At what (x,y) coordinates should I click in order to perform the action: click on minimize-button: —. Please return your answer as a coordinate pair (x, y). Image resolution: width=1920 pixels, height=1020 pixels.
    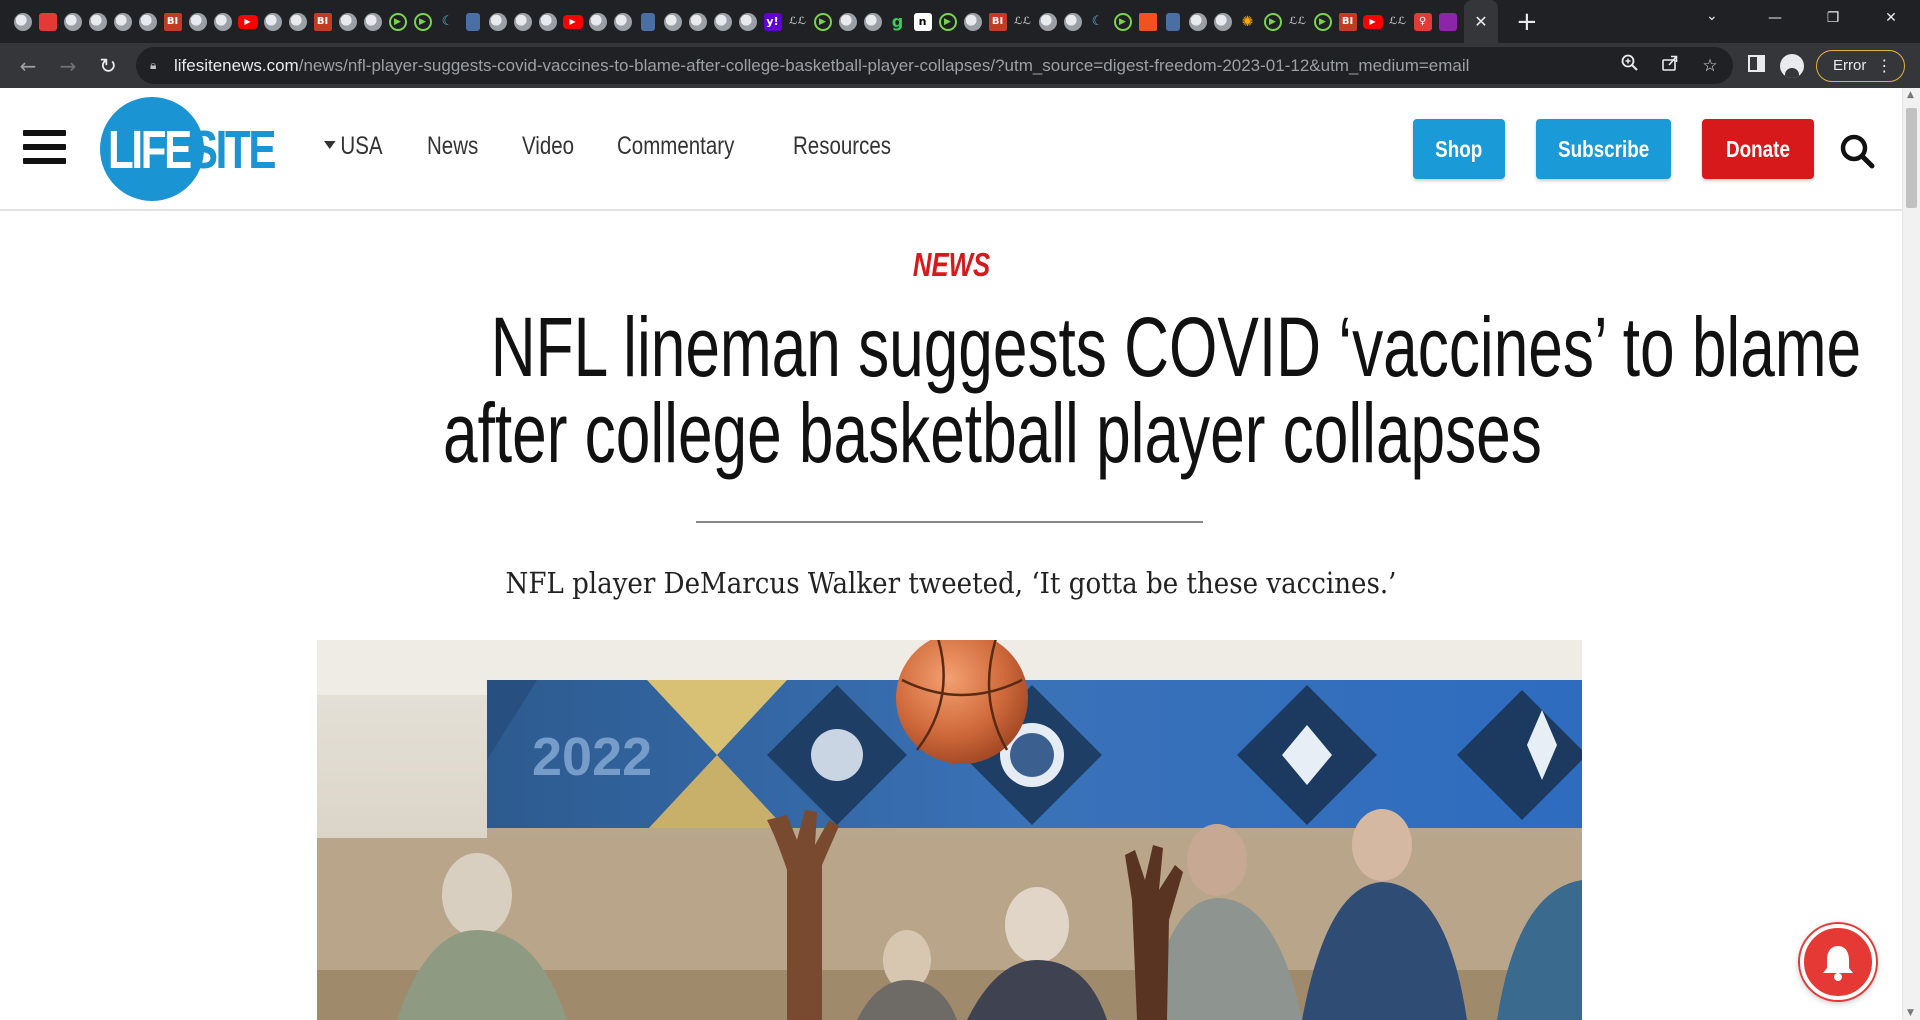
    Looking at the image, I should click on (1775, 18).